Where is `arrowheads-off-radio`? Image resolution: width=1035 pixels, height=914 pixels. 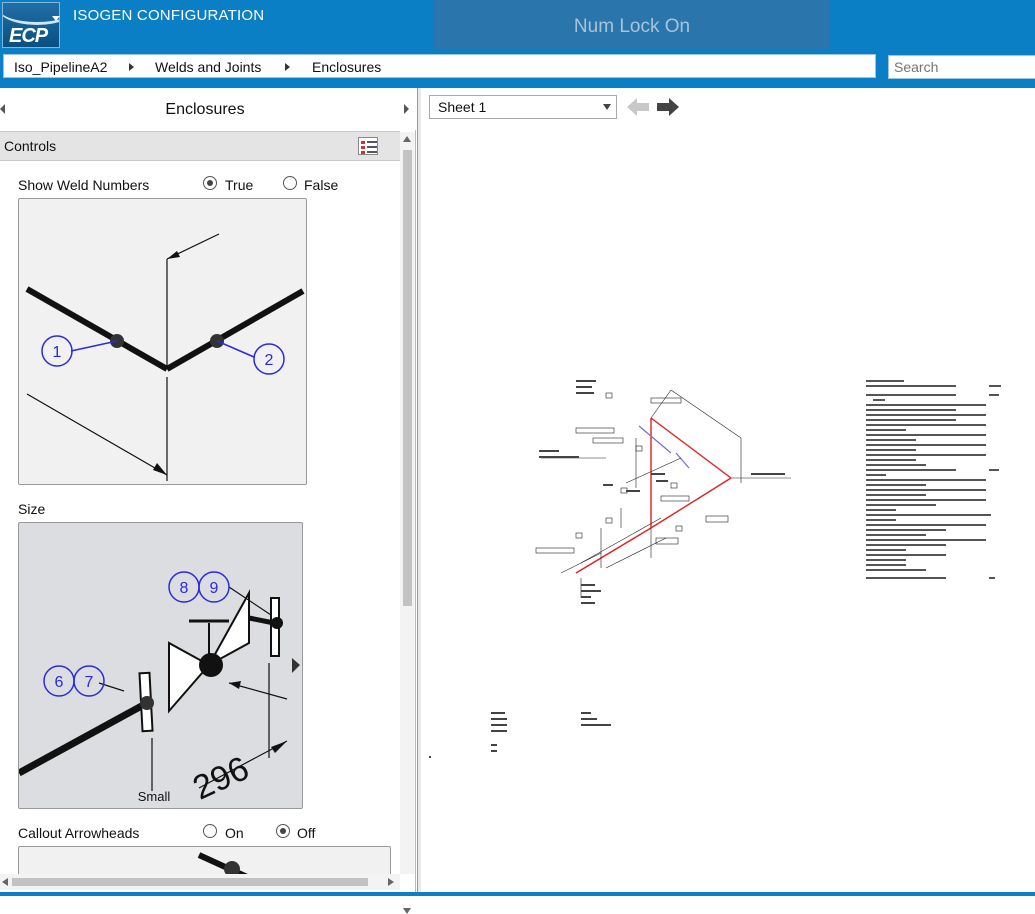
arrowheads-off-radio is located at coordinates (283, 831).